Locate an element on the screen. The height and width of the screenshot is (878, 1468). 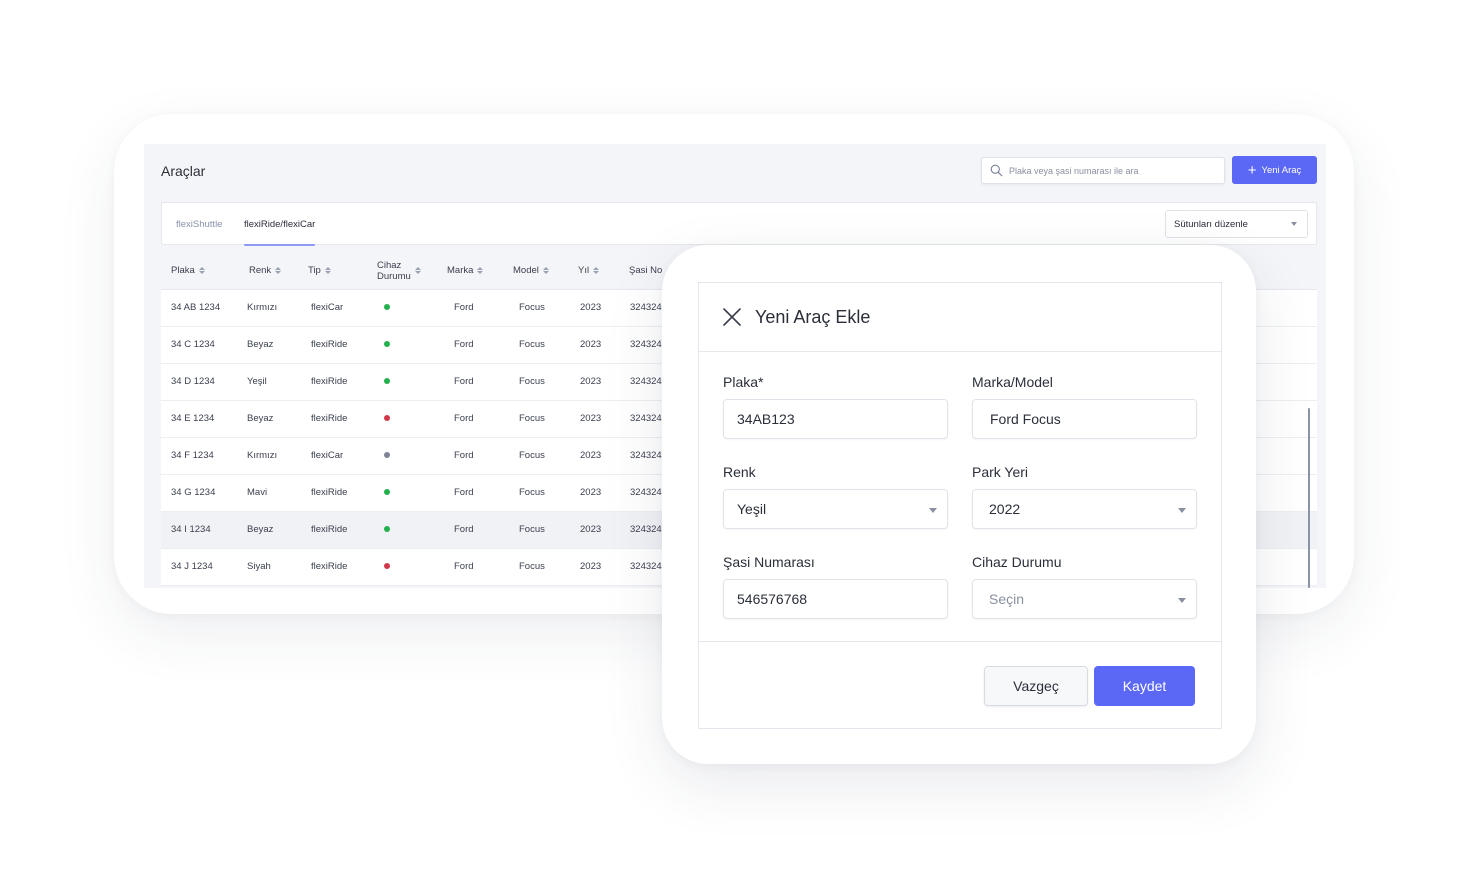
edit-columns-label: Sütunları düzenle is located at coordinates (1211, 224).